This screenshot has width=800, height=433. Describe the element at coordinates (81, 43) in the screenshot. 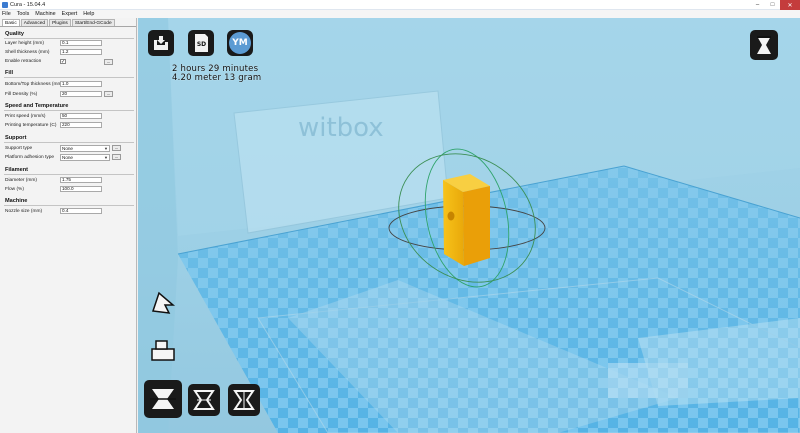

I see `layer-height-input: 0.1` at that location.